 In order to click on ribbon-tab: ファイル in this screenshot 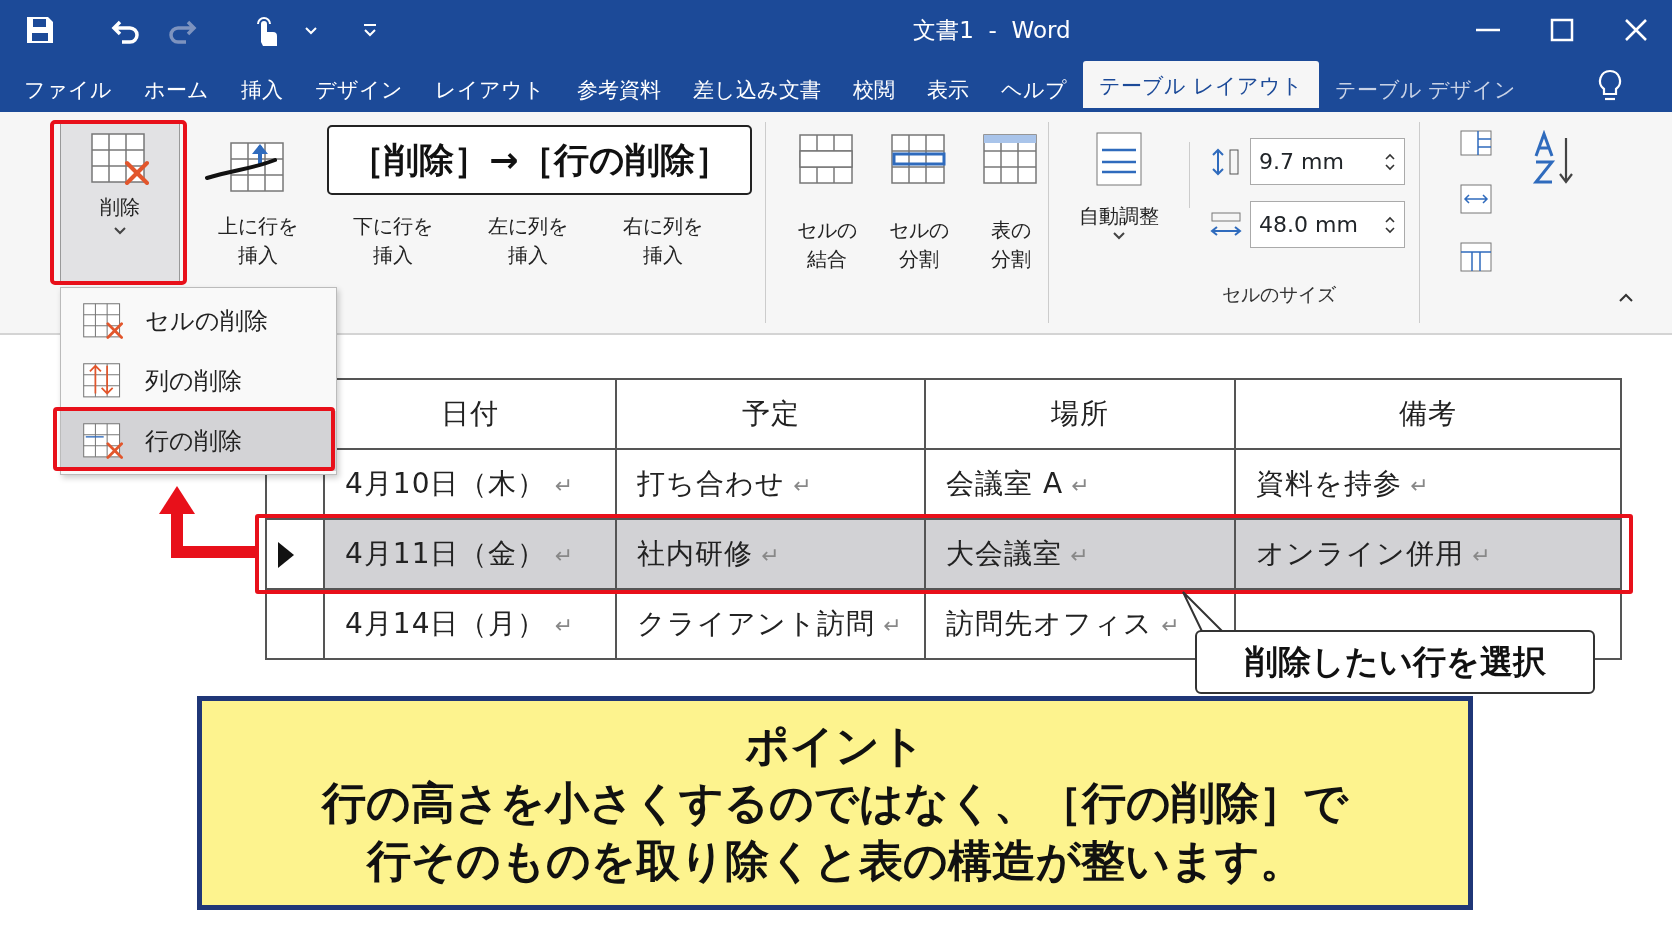, I will do `click(68, 88)`.